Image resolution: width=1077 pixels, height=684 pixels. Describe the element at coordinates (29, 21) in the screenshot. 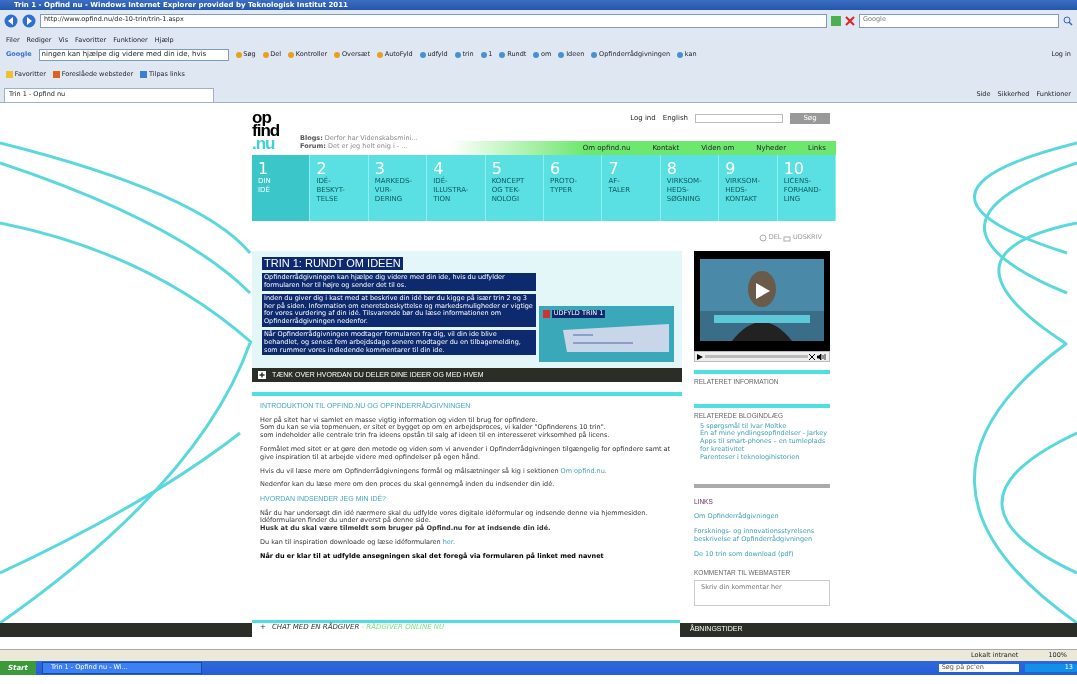

I see `forward-icon` at that location.